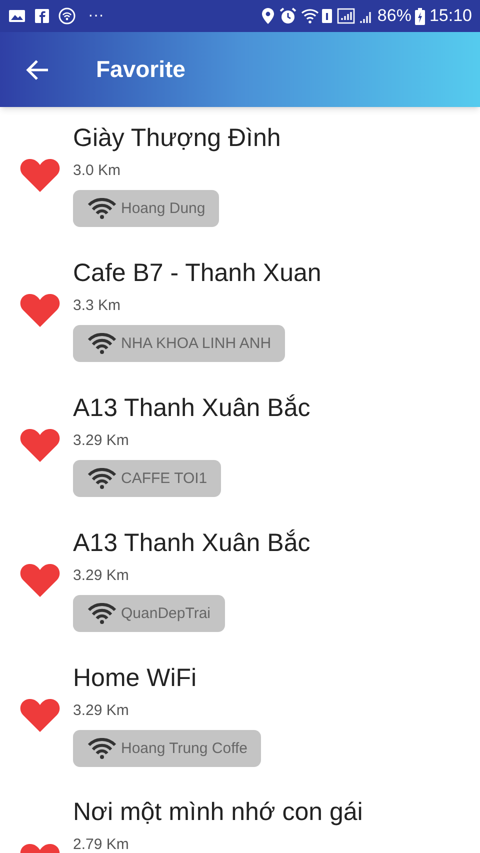  I want to click on battery-charging-icon, so click(420, 16).